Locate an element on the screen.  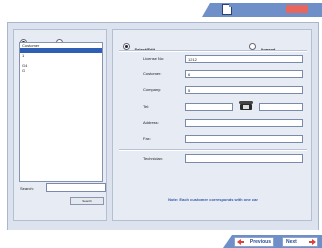
previous-button: Previous is located at coordinates (254, 242).